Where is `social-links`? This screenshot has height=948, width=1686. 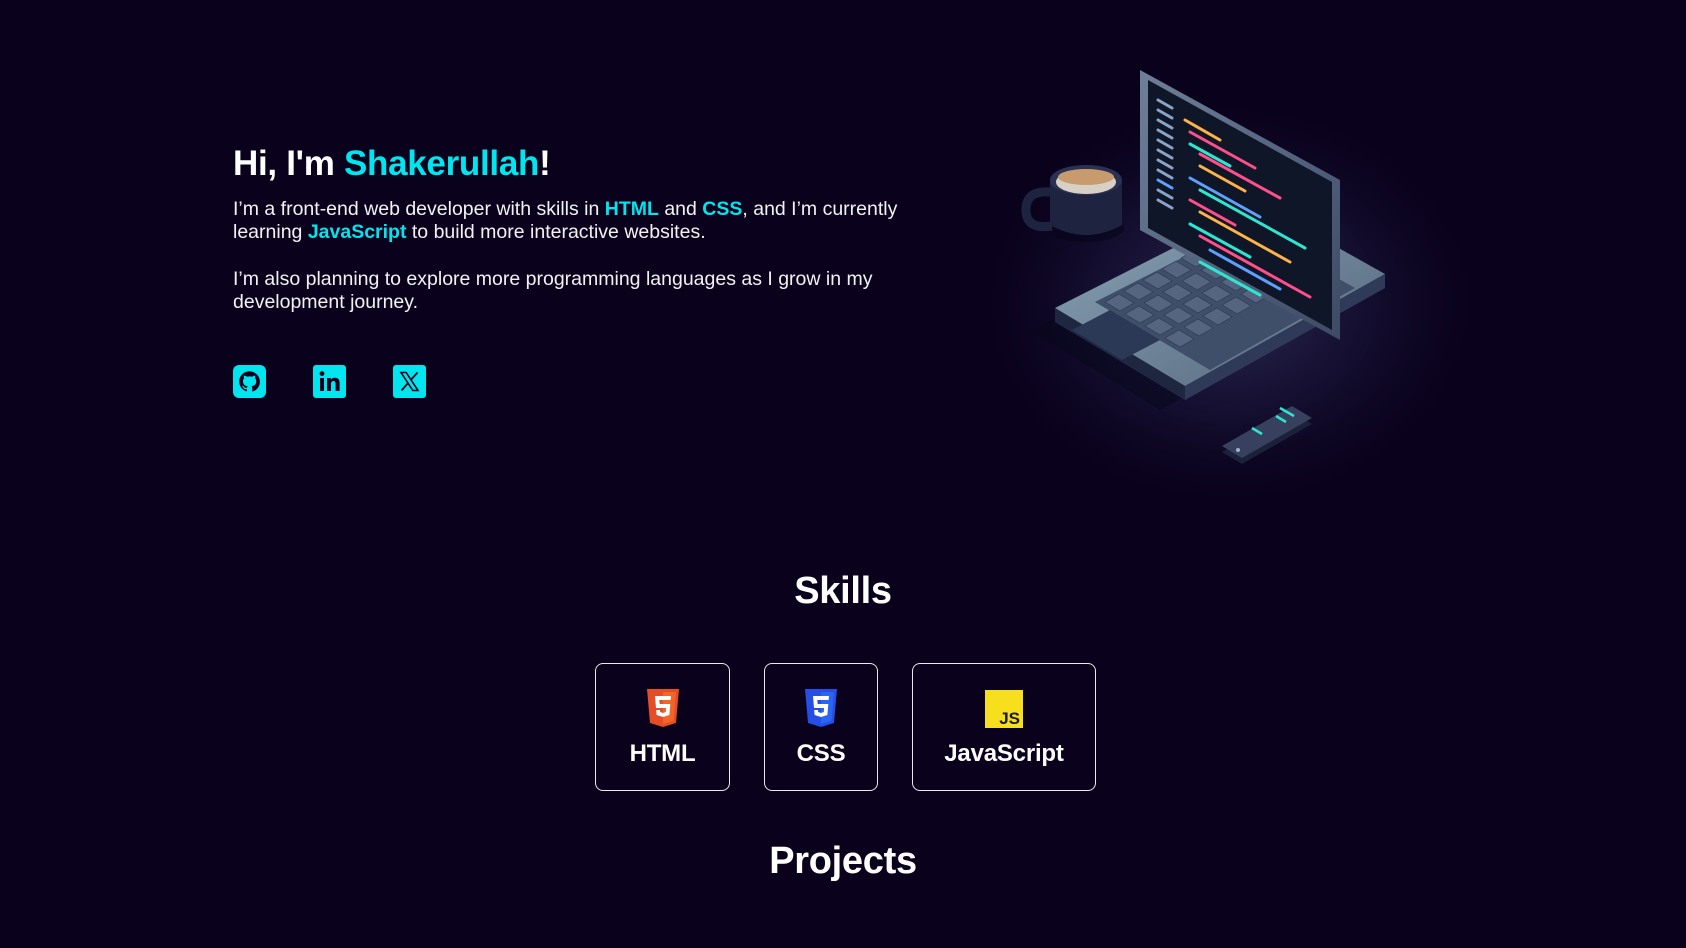 social-links is located at coordinates (329, 381).